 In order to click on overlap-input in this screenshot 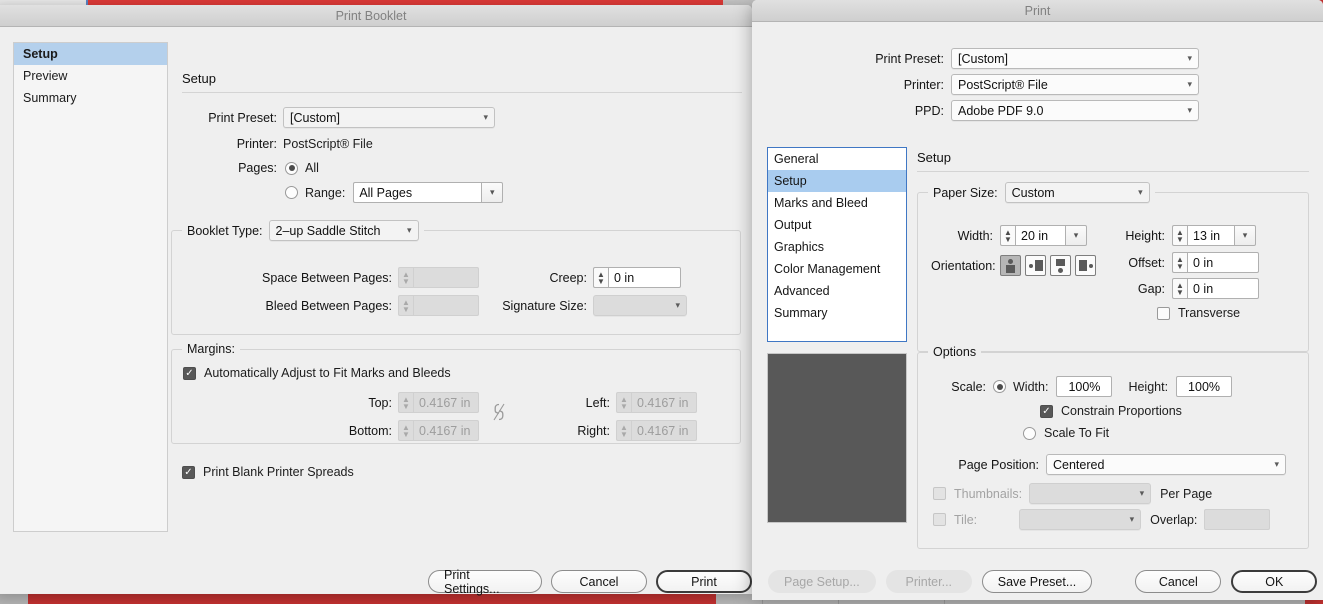, I will do `click(1237, 519)`.